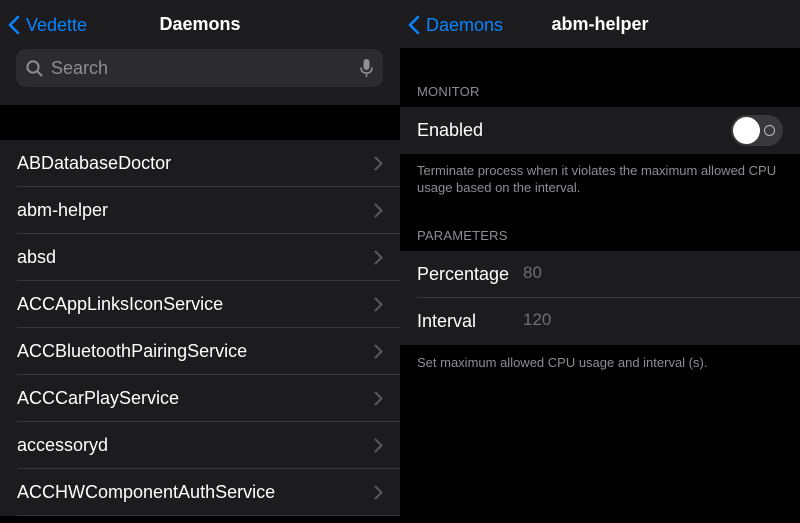 The image size is (800, 523). Describe the element at coordinates (643, 273) in the screenshot. I see `percentage-field` at that location.